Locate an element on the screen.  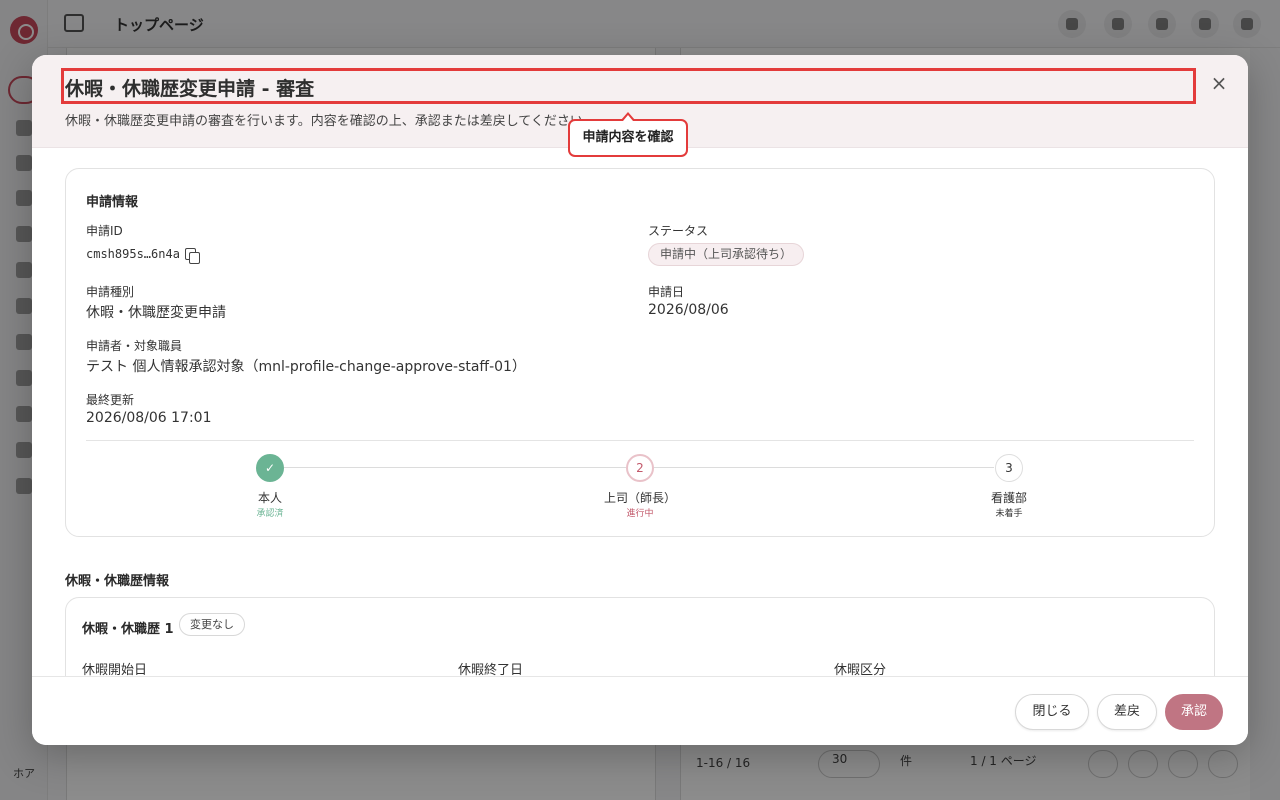
application-type-label: 申請種別 is located at coordinates (110, 292).